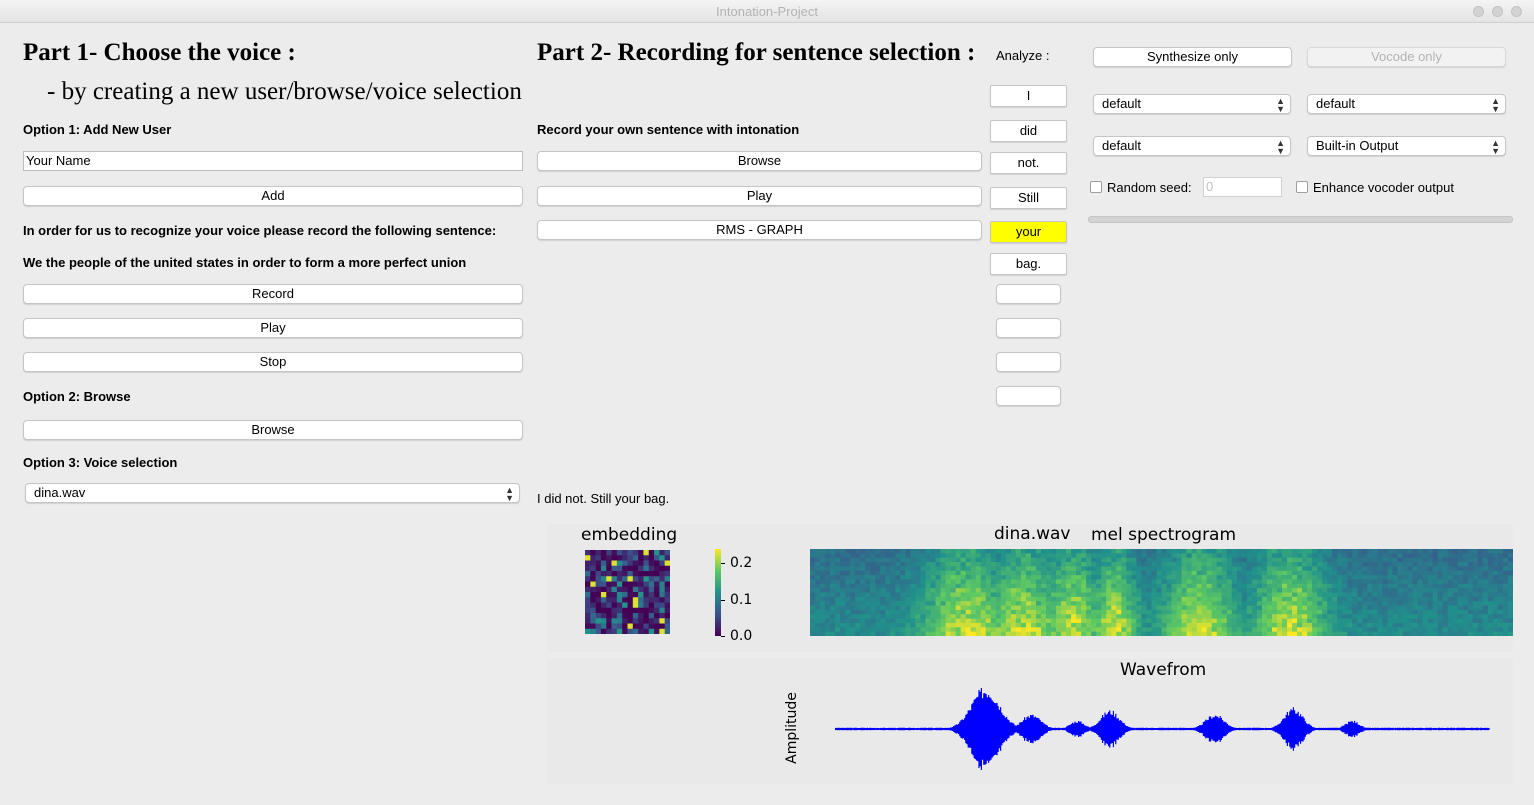 This screenshot has width=1534, height=805. Describe the element at coordinates (1028, 232) in the screenshot. I see `word-button-5: your` at that location.